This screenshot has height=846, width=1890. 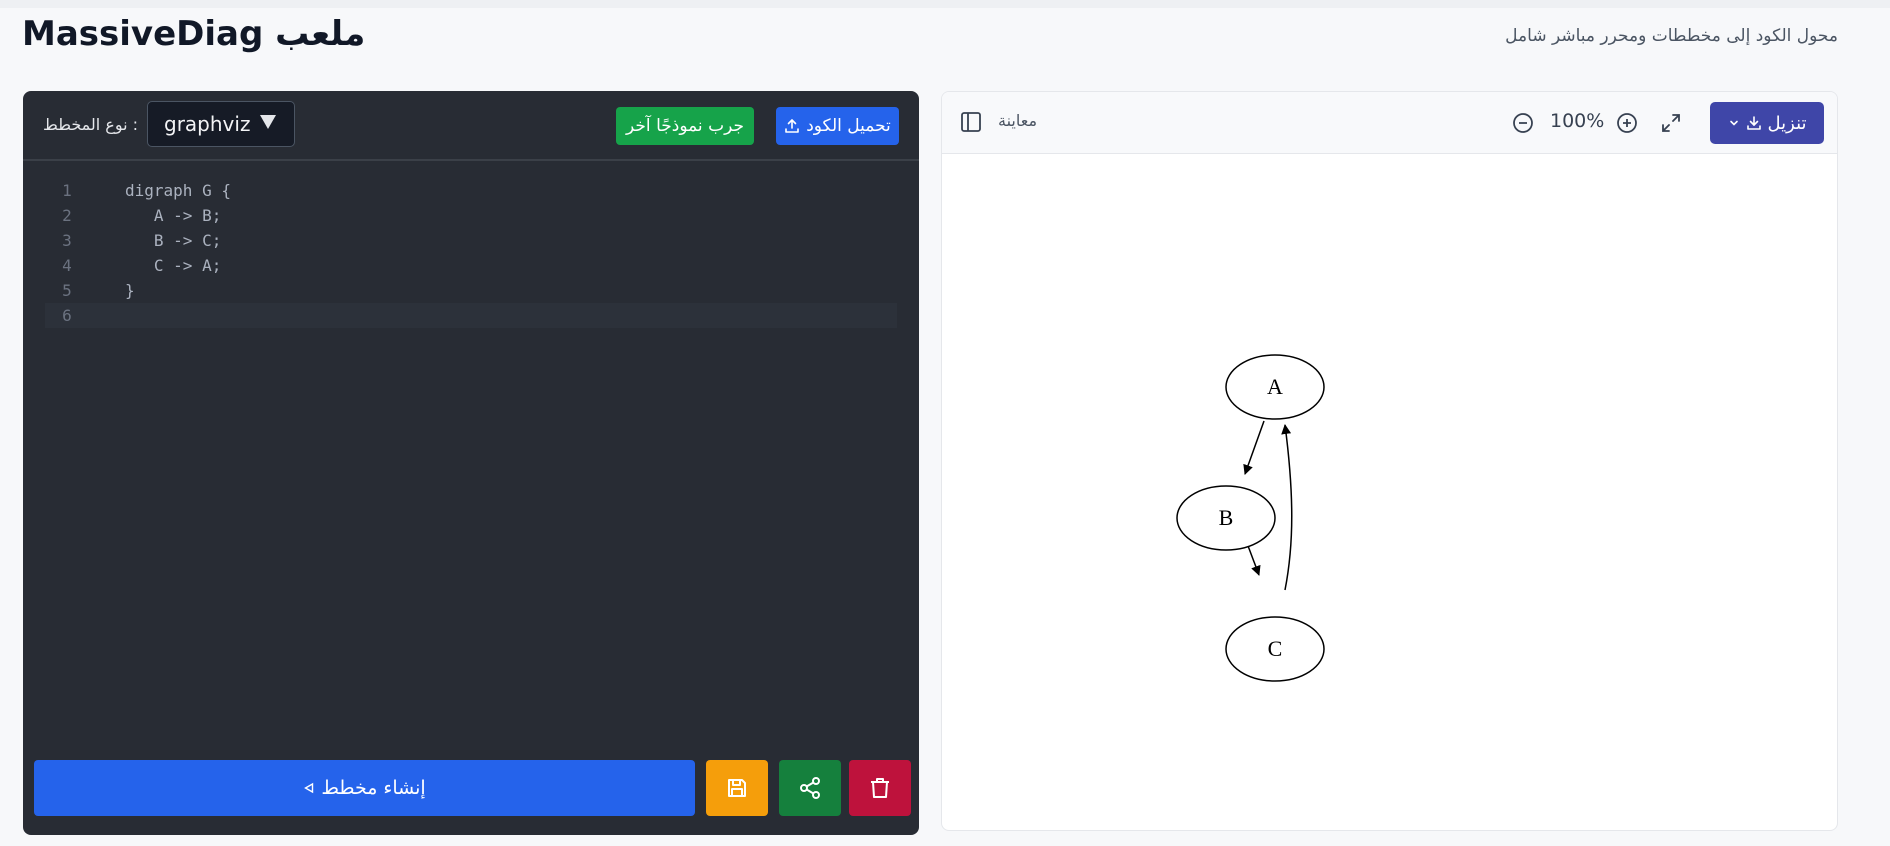 I want to click on save-icon, so click(x=737, y=788).